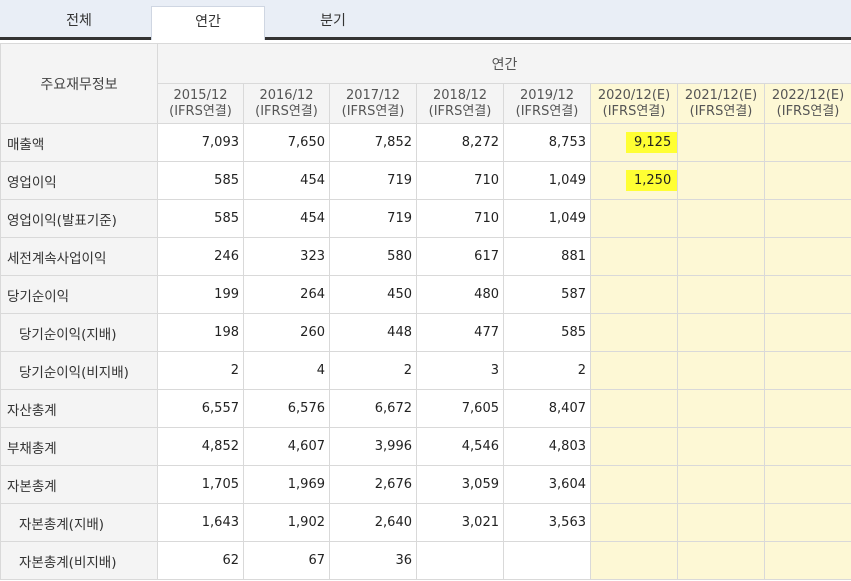 The width and height of the screenshot is (851, 581). I want to click on row-label: 매출액, so click(79, 142).